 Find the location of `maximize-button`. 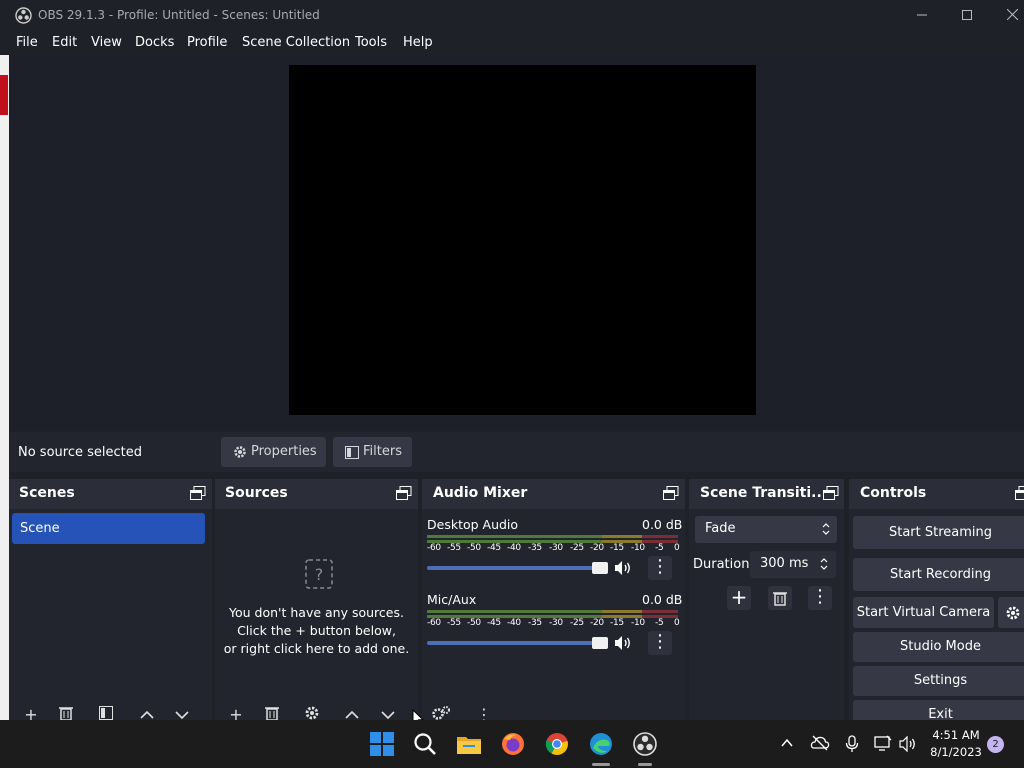

maximize-button is located at coordinates (967, 15).